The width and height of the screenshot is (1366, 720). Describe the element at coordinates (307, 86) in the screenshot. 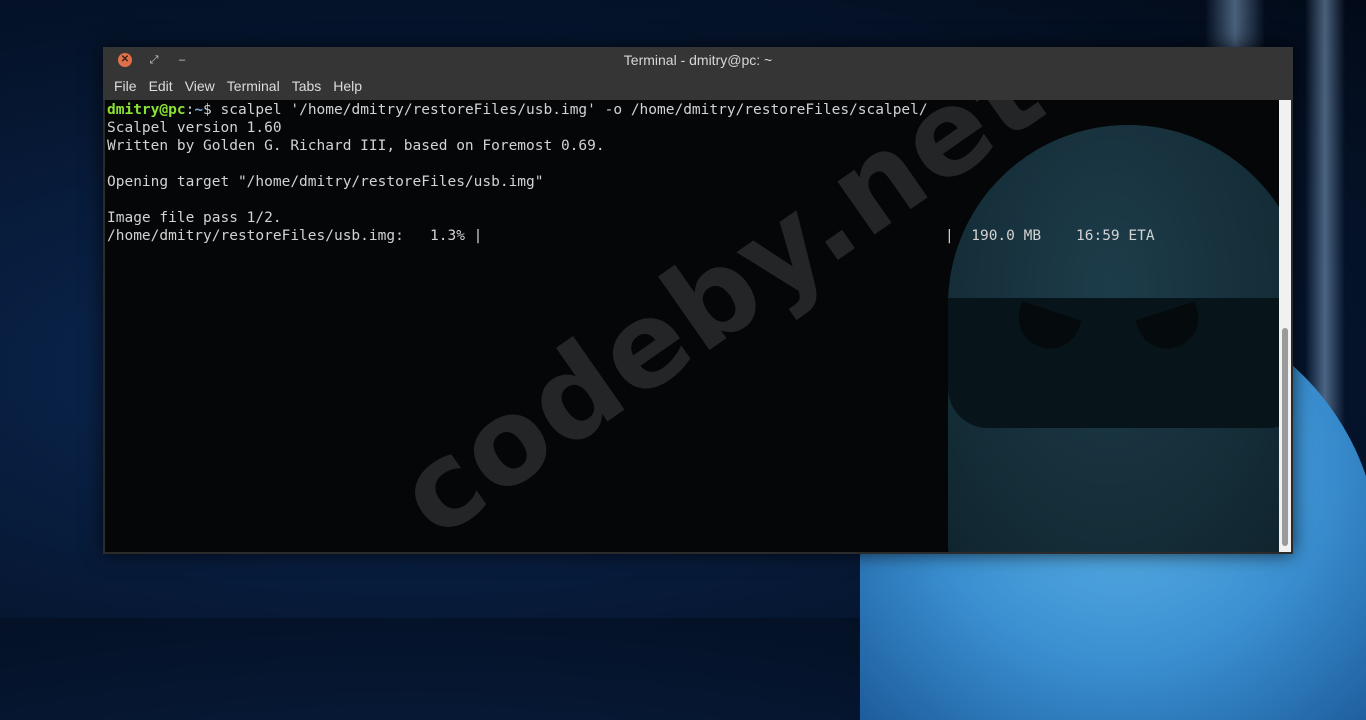

I see `menu-tabs: Tabs` at that location.